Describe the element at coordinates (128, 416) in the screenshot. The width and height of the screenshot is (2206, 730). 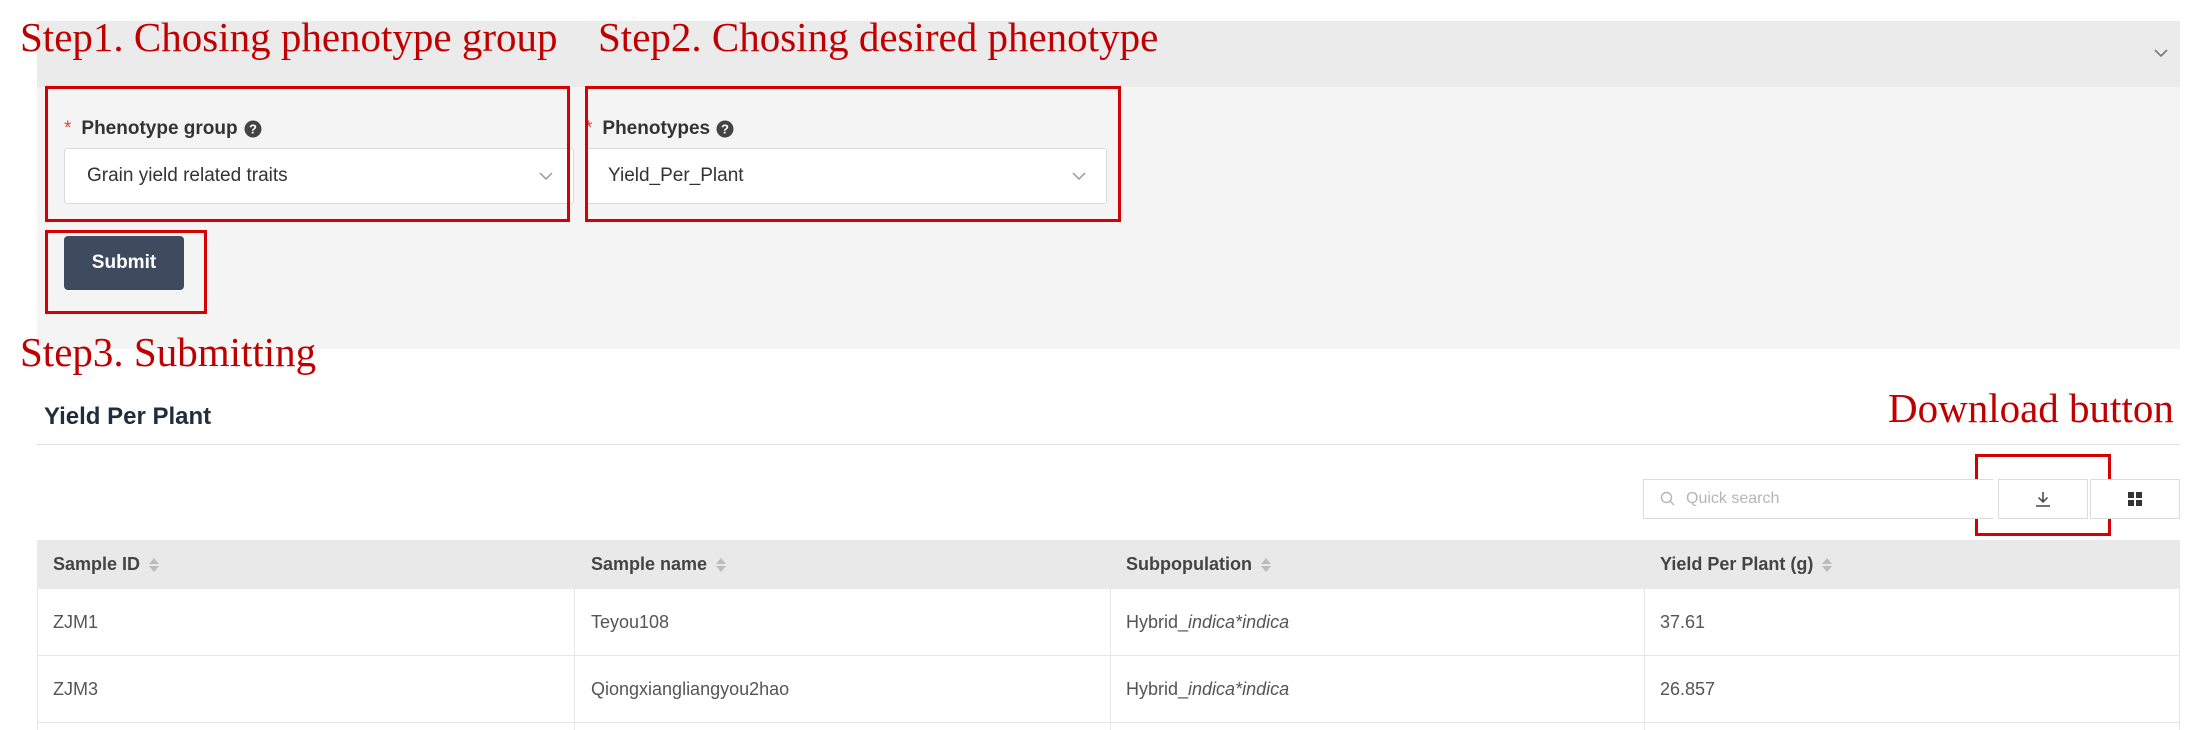
I see `result-title: Yield Per Plant` at that location.